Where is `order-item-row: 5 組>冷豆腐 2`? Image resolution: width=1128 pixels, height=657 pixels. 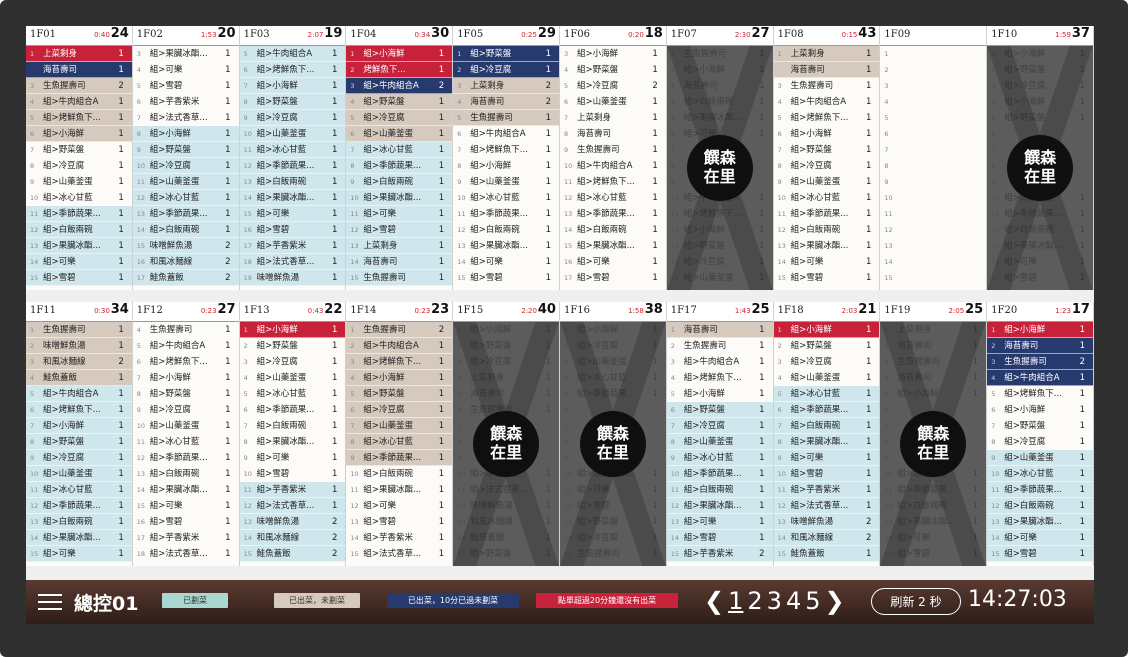
order-item-row: 5 組>冷豆腐 2 is located at coordinates (613, 86).